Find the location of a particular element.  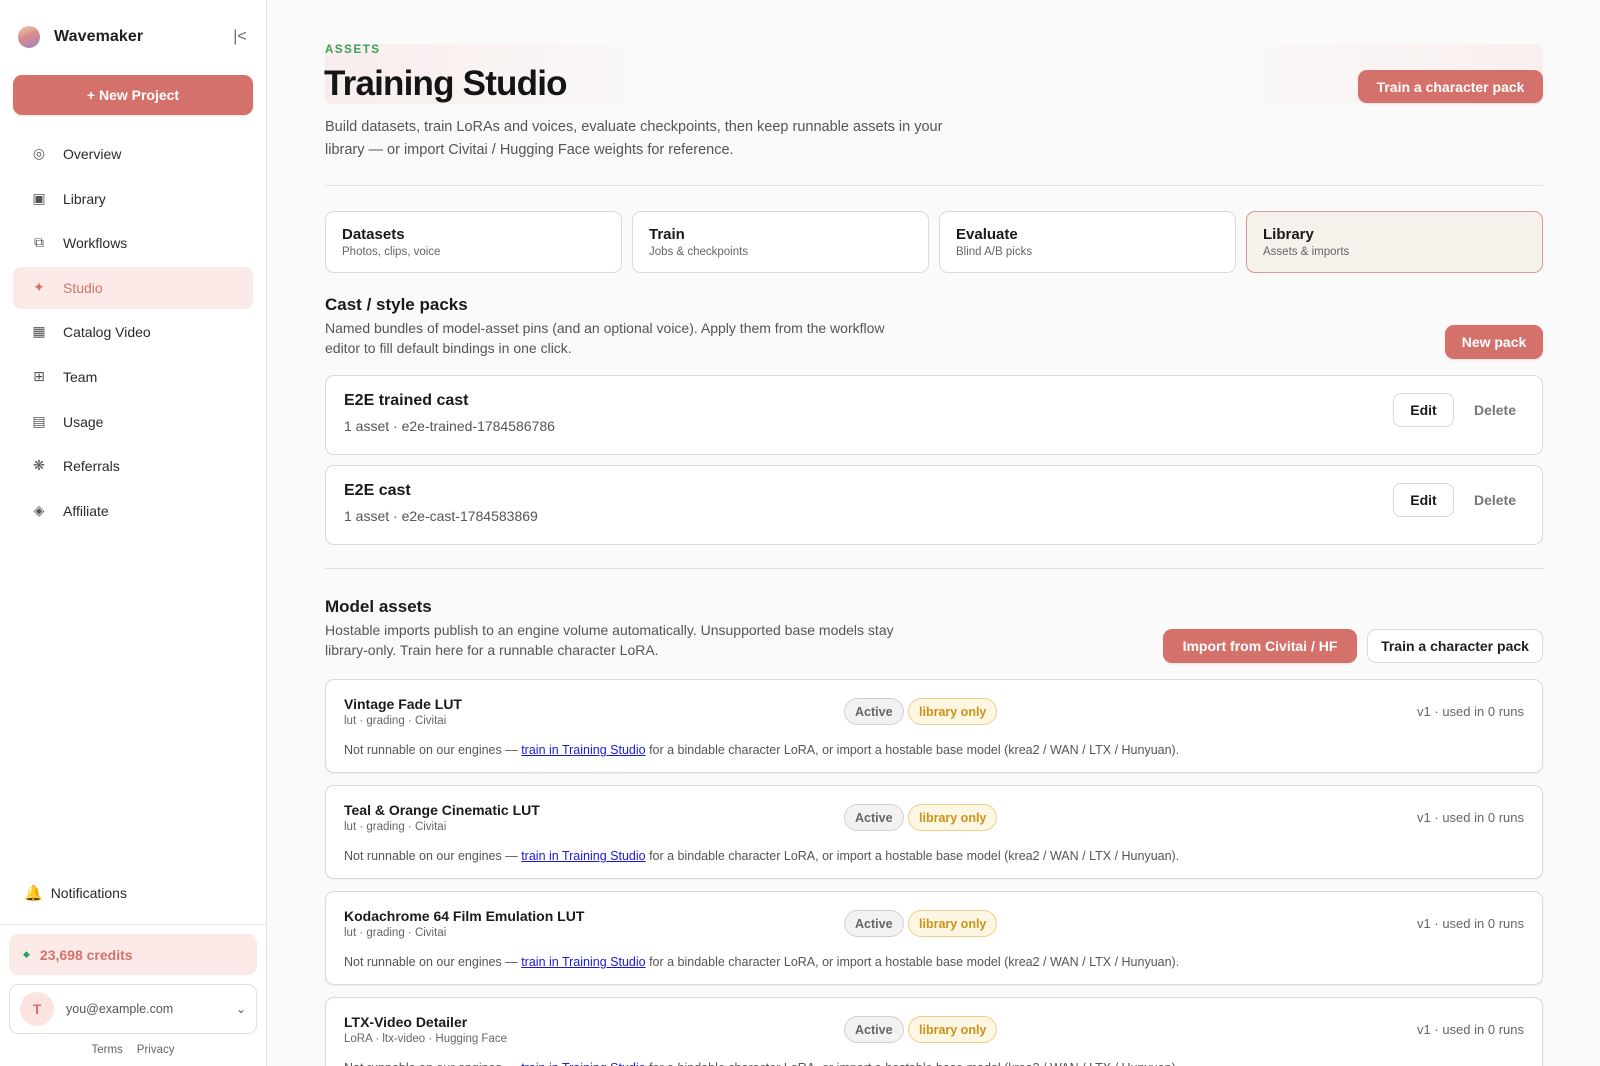

tab-label: Library is located at coordinates (1288, 234).